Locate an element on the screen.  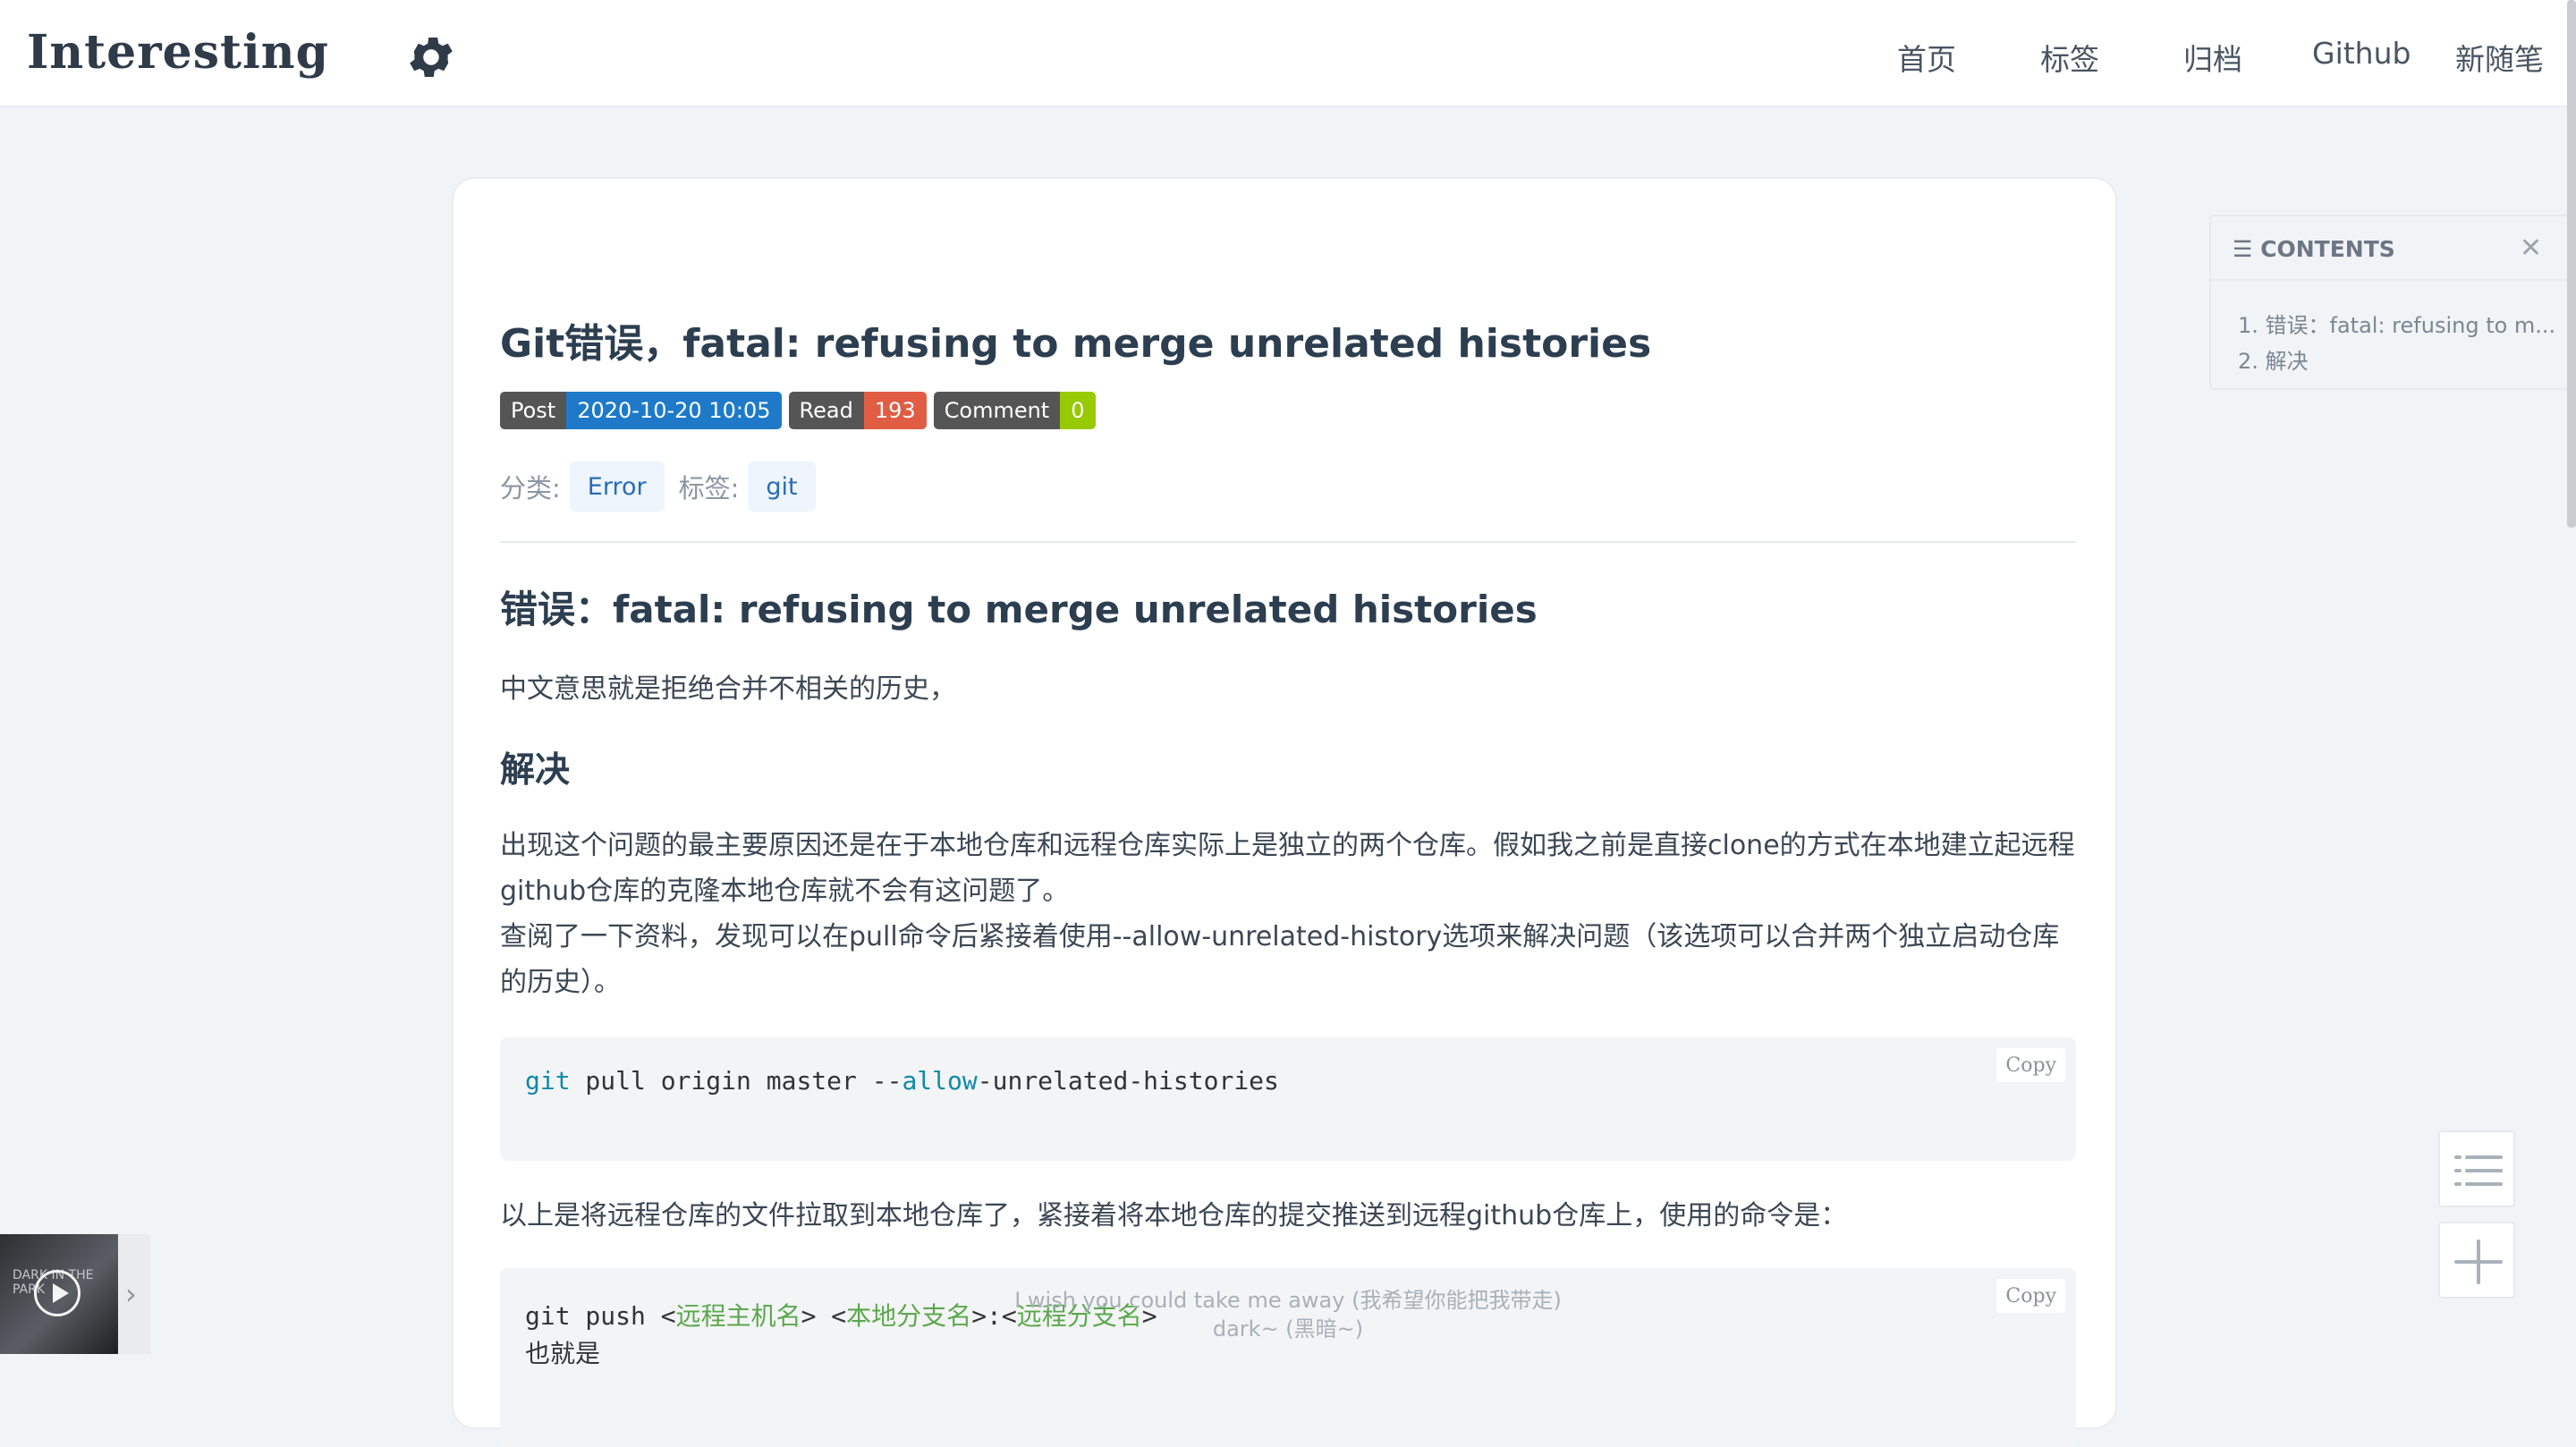
comment-count-badge: Comment 0 is located at coordinates (1014, 410).